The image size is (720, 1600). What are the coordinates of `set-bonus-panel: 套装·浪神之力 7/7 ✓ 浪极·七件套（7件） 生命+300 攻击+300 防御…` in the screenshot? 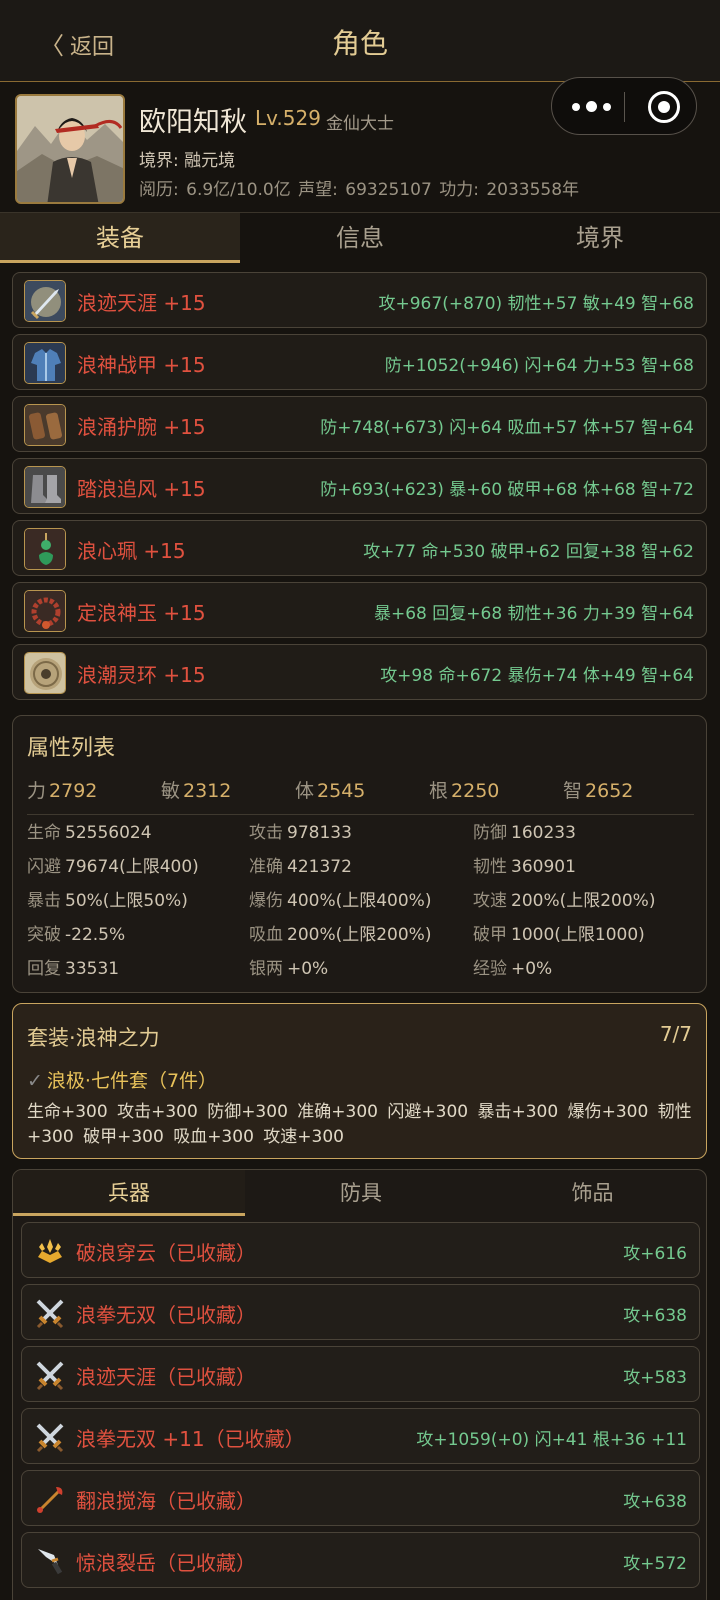 It's located at (359, 1081).